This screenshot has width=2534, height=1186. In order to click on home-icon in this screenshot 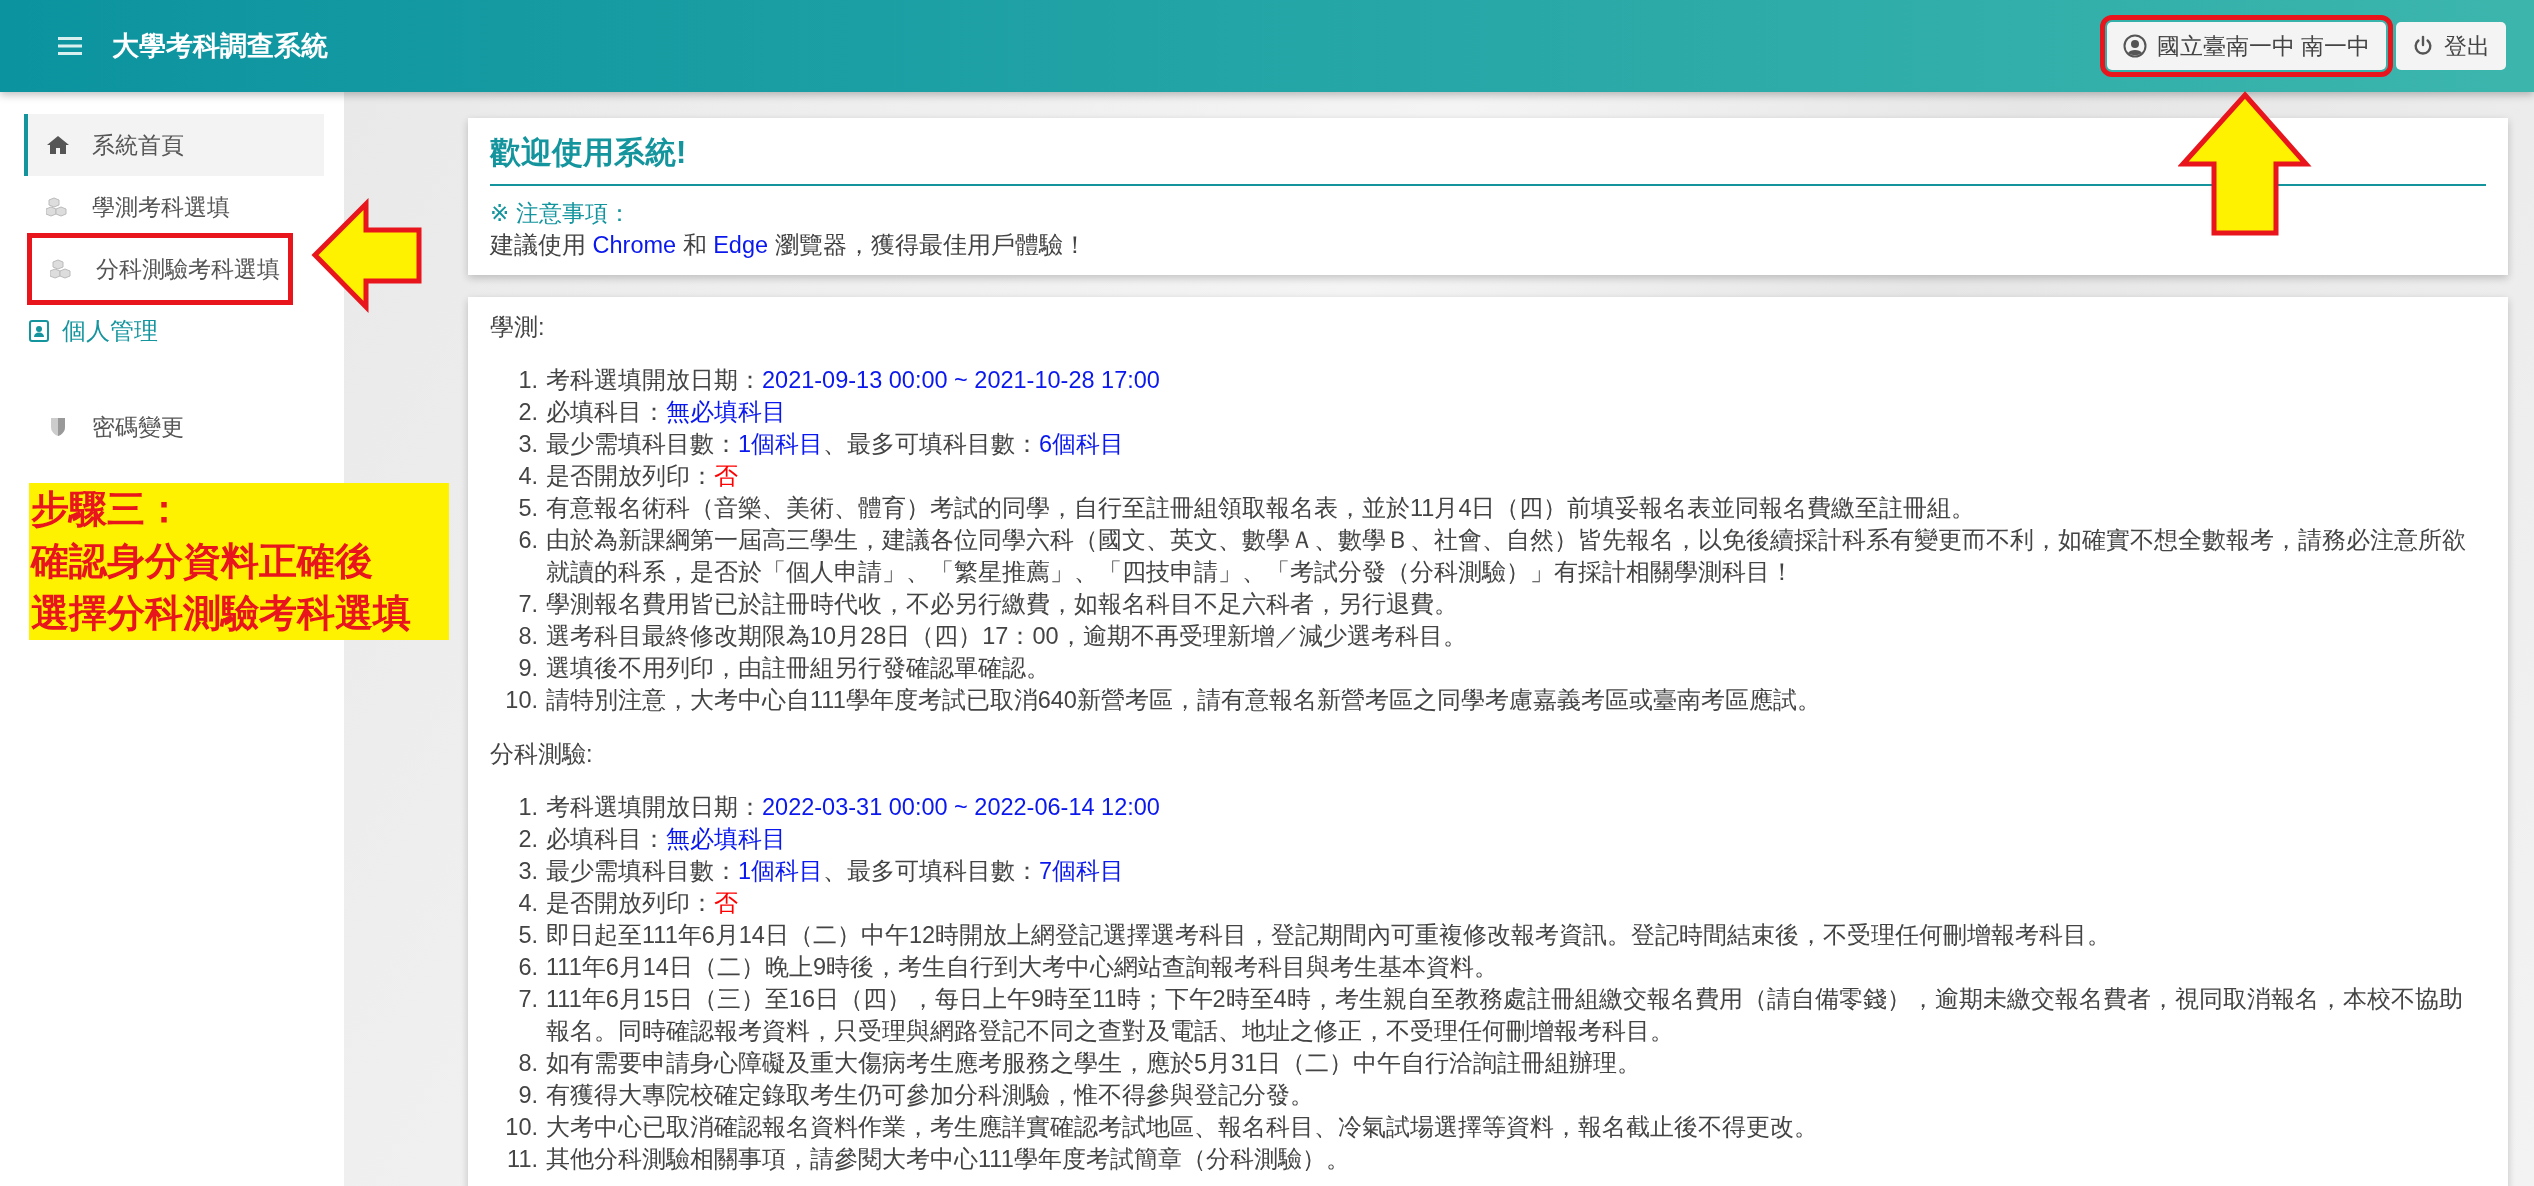, I will do `click(58, 145)`.